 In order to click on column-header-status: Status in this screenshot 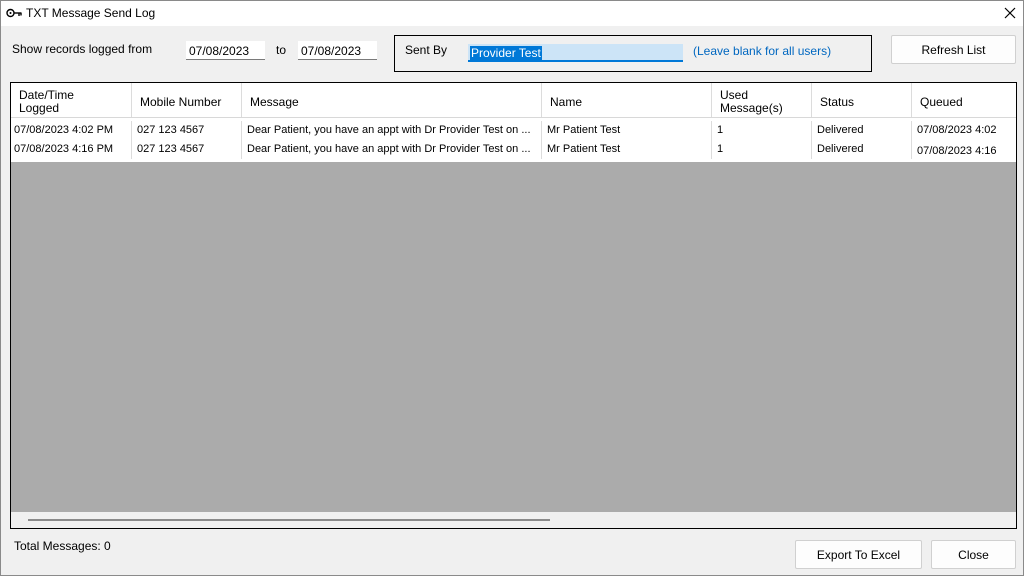, I will do `click(862, 100)`.